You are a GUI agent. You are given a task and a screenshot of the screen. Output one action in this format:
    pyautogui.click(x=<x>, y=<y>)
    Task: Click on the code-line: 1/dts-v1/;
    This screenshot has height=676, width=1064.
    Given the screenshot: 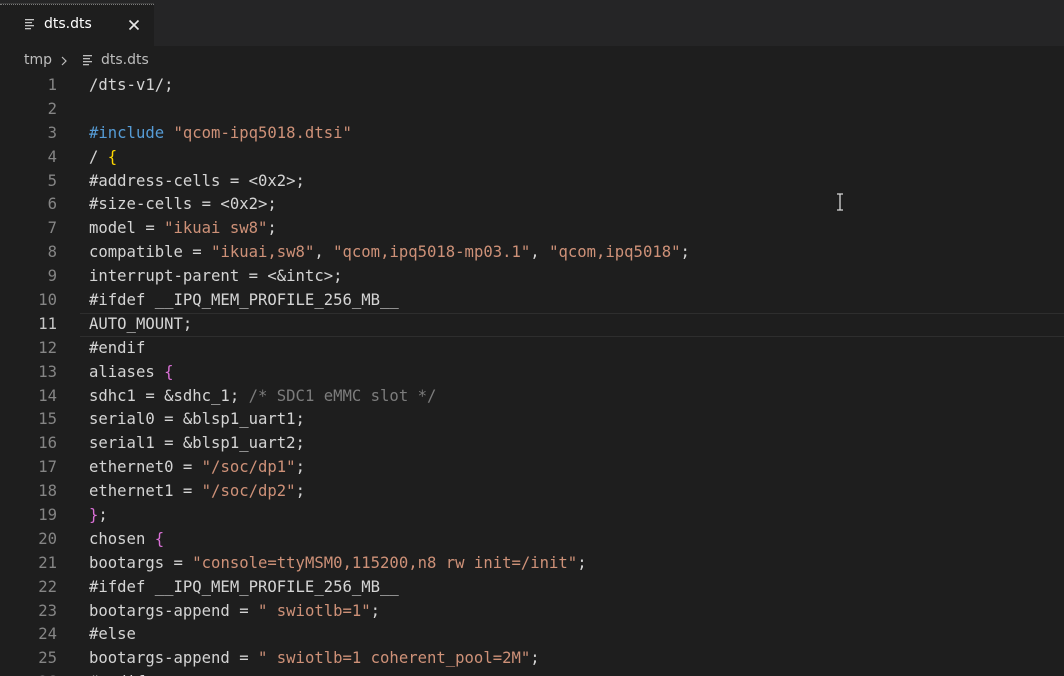 What is the action you would take?
    pyautogui.click(x=532, y=86)
    